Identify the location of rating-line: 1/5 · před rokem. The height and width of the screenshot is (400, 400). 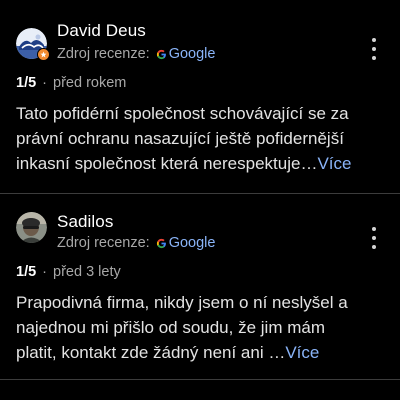
(71, 83).